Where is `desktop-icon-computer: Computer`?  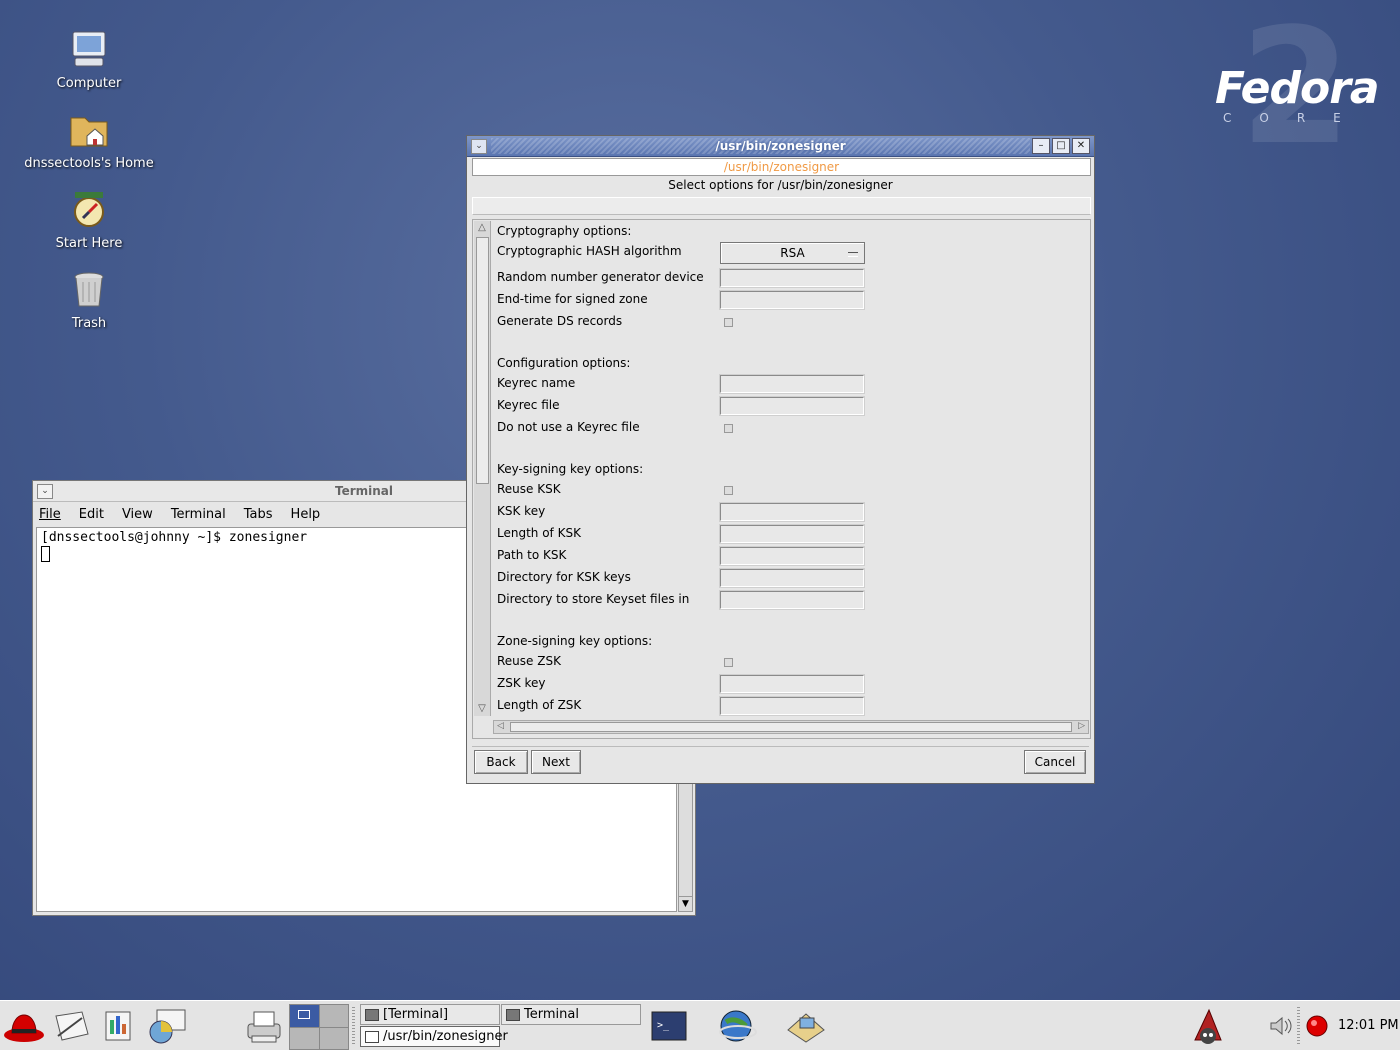
desktop-icon-computer: Computer is located at coordinates (89, 59).